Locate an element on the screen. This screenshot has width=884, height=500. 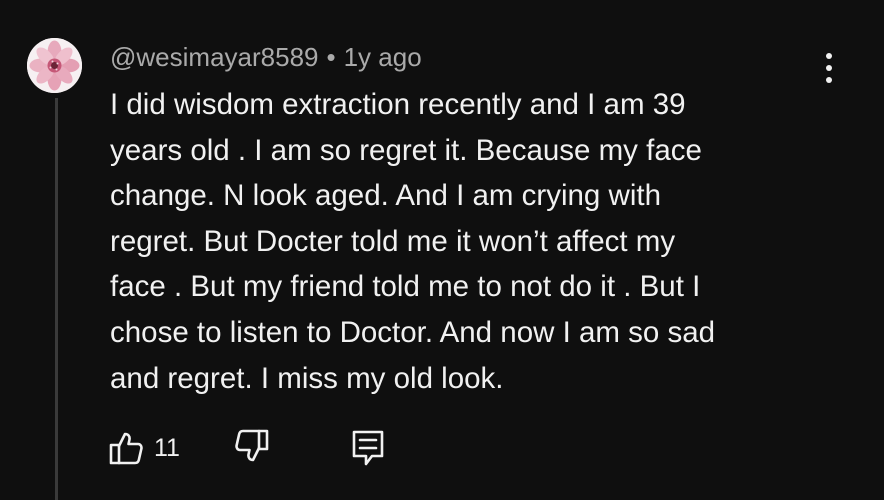
like-button: 11 is located at coordinates (144, 448).